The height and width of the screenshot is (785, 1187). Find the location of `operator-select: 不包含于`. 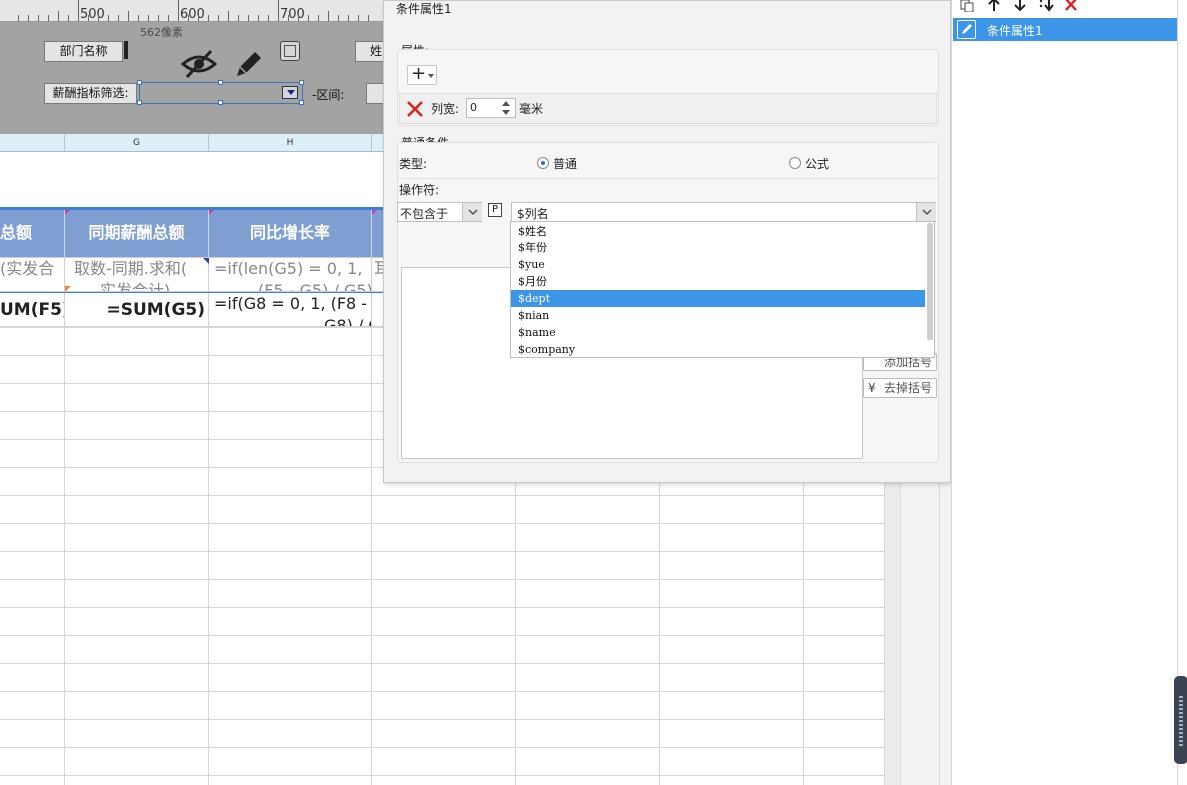

operator-select: 不包含于 is located at coordinates (439, 212).